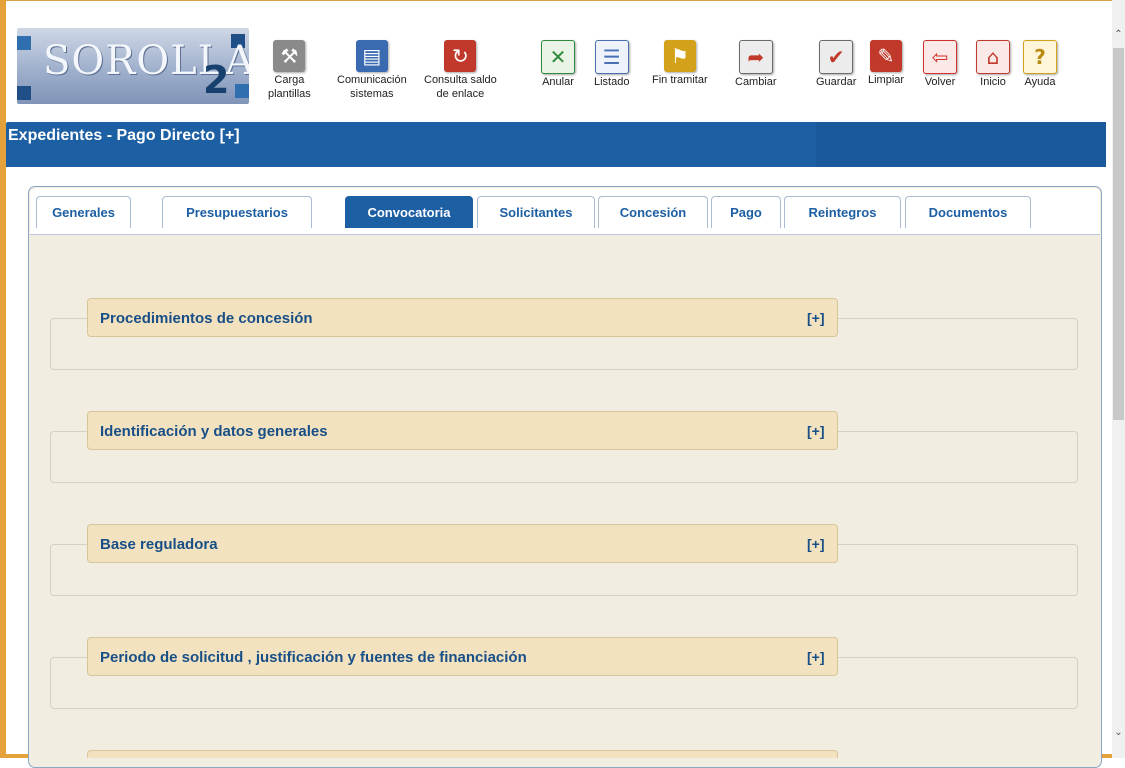  Describe the element at coordinates (460, 56) in the screenshot. I see `refresh-icon: ↻` at that location.